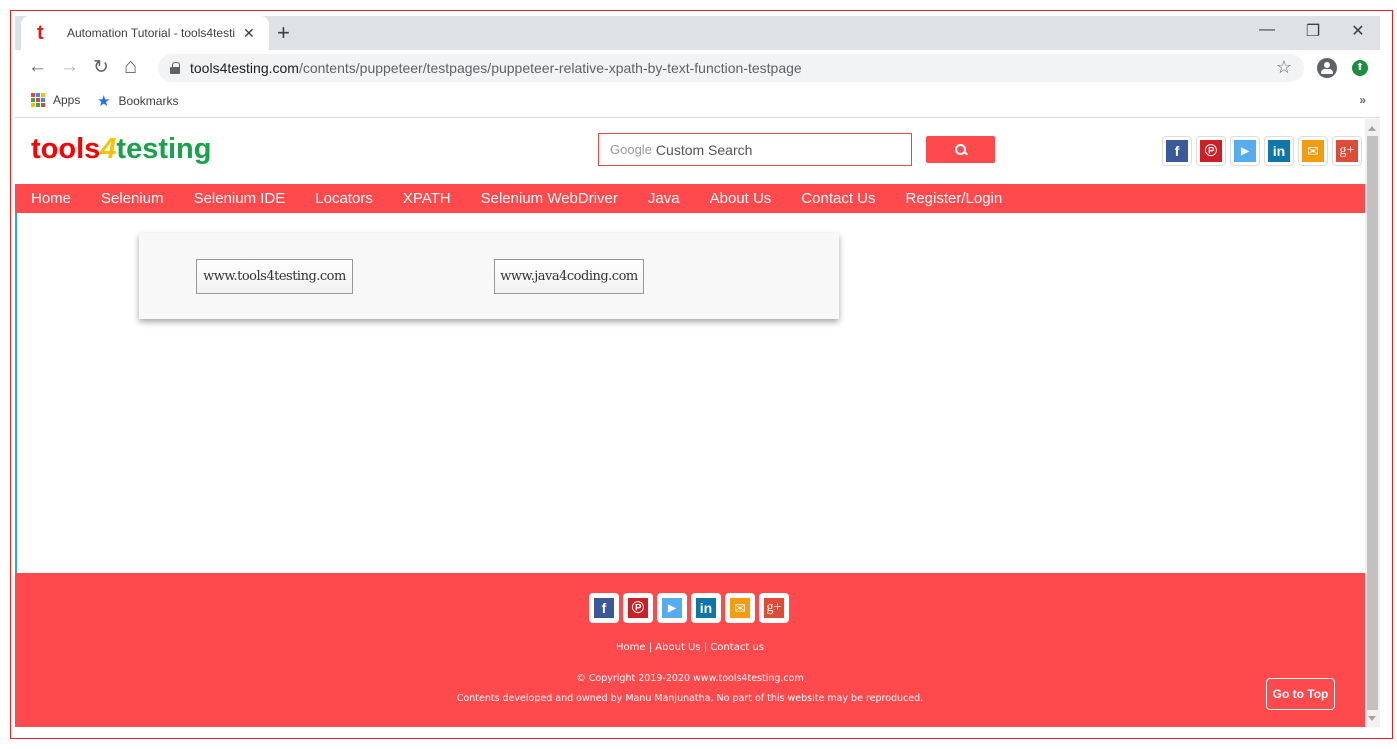  I want to click on scroll-down-arrow-icon, so click(1372, 718).